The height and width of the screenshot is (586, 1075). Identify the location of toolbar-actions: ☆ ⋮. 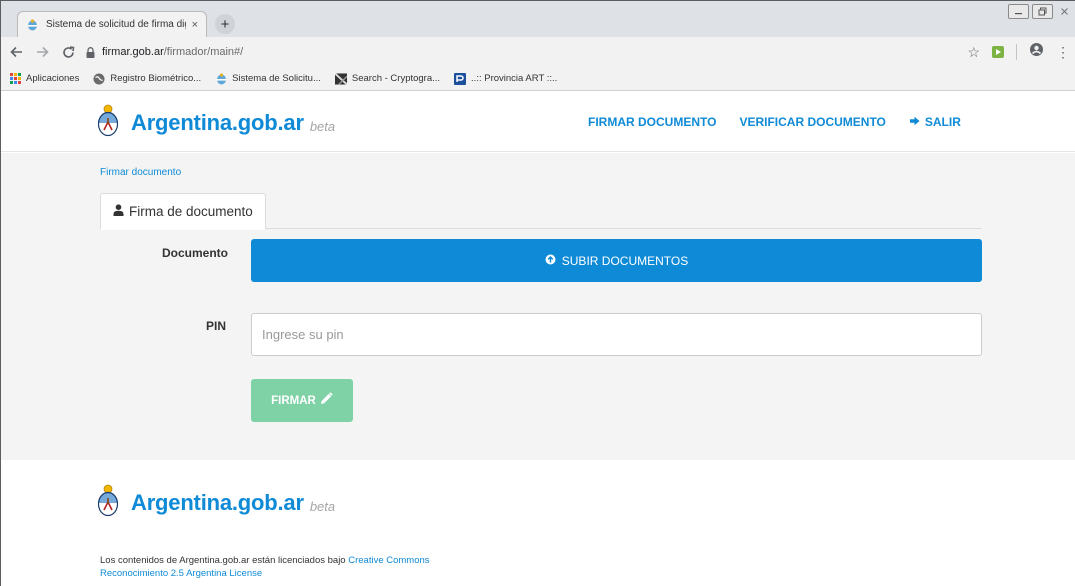
(1018, 52).